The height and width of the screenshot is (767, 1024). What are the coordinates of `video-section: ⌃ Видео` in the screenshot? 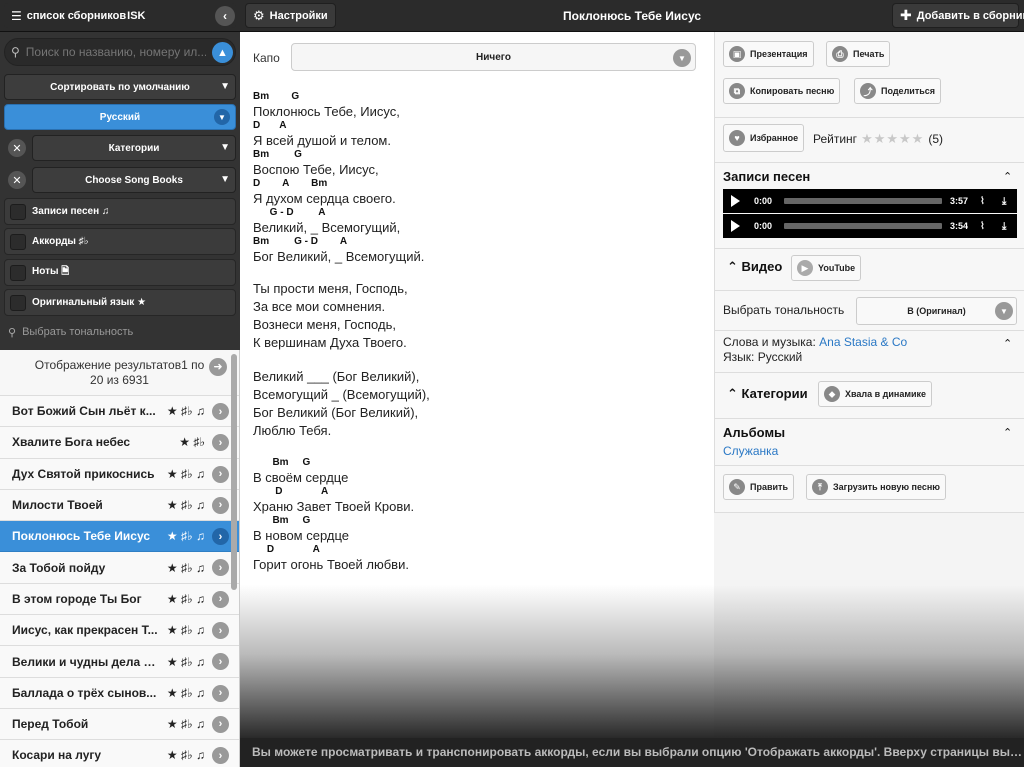 It's located at (754, 267).